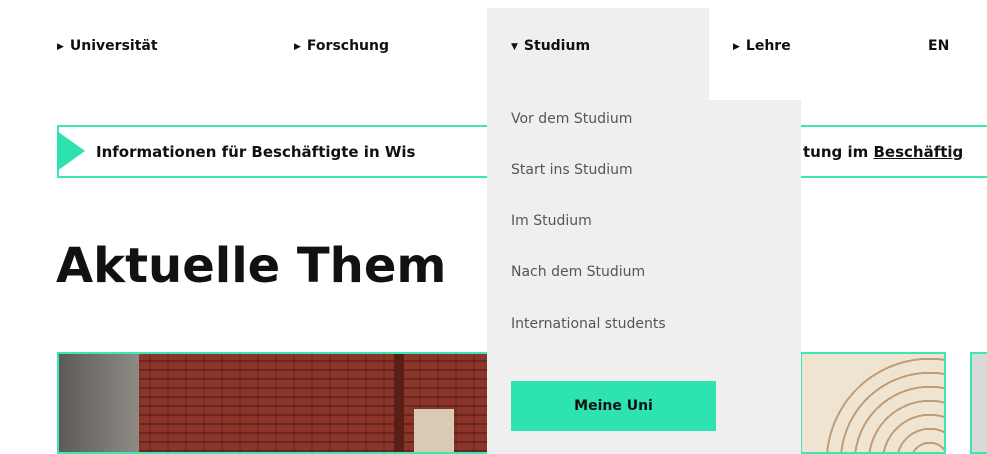  Describe the element at coordinates (551, 221) in the screenshot. I see `dropdown-item-im-studium: Im Studium` at that location.